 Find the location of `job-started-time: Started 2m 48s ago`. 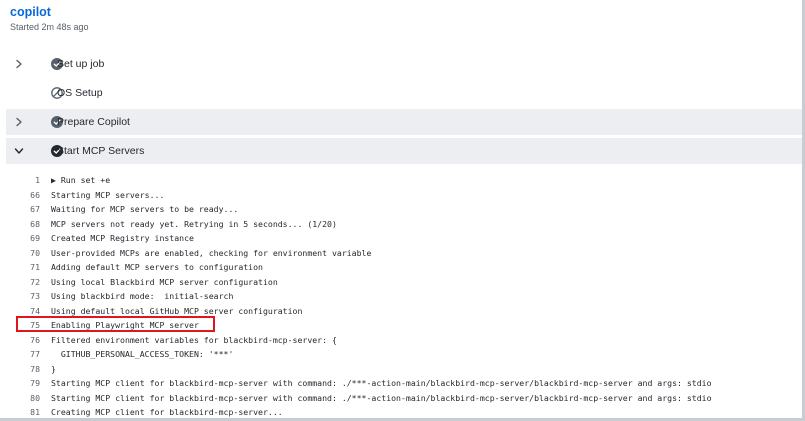

job-started-time: Started 2m 48s ago is located at coordinates (49, 27).